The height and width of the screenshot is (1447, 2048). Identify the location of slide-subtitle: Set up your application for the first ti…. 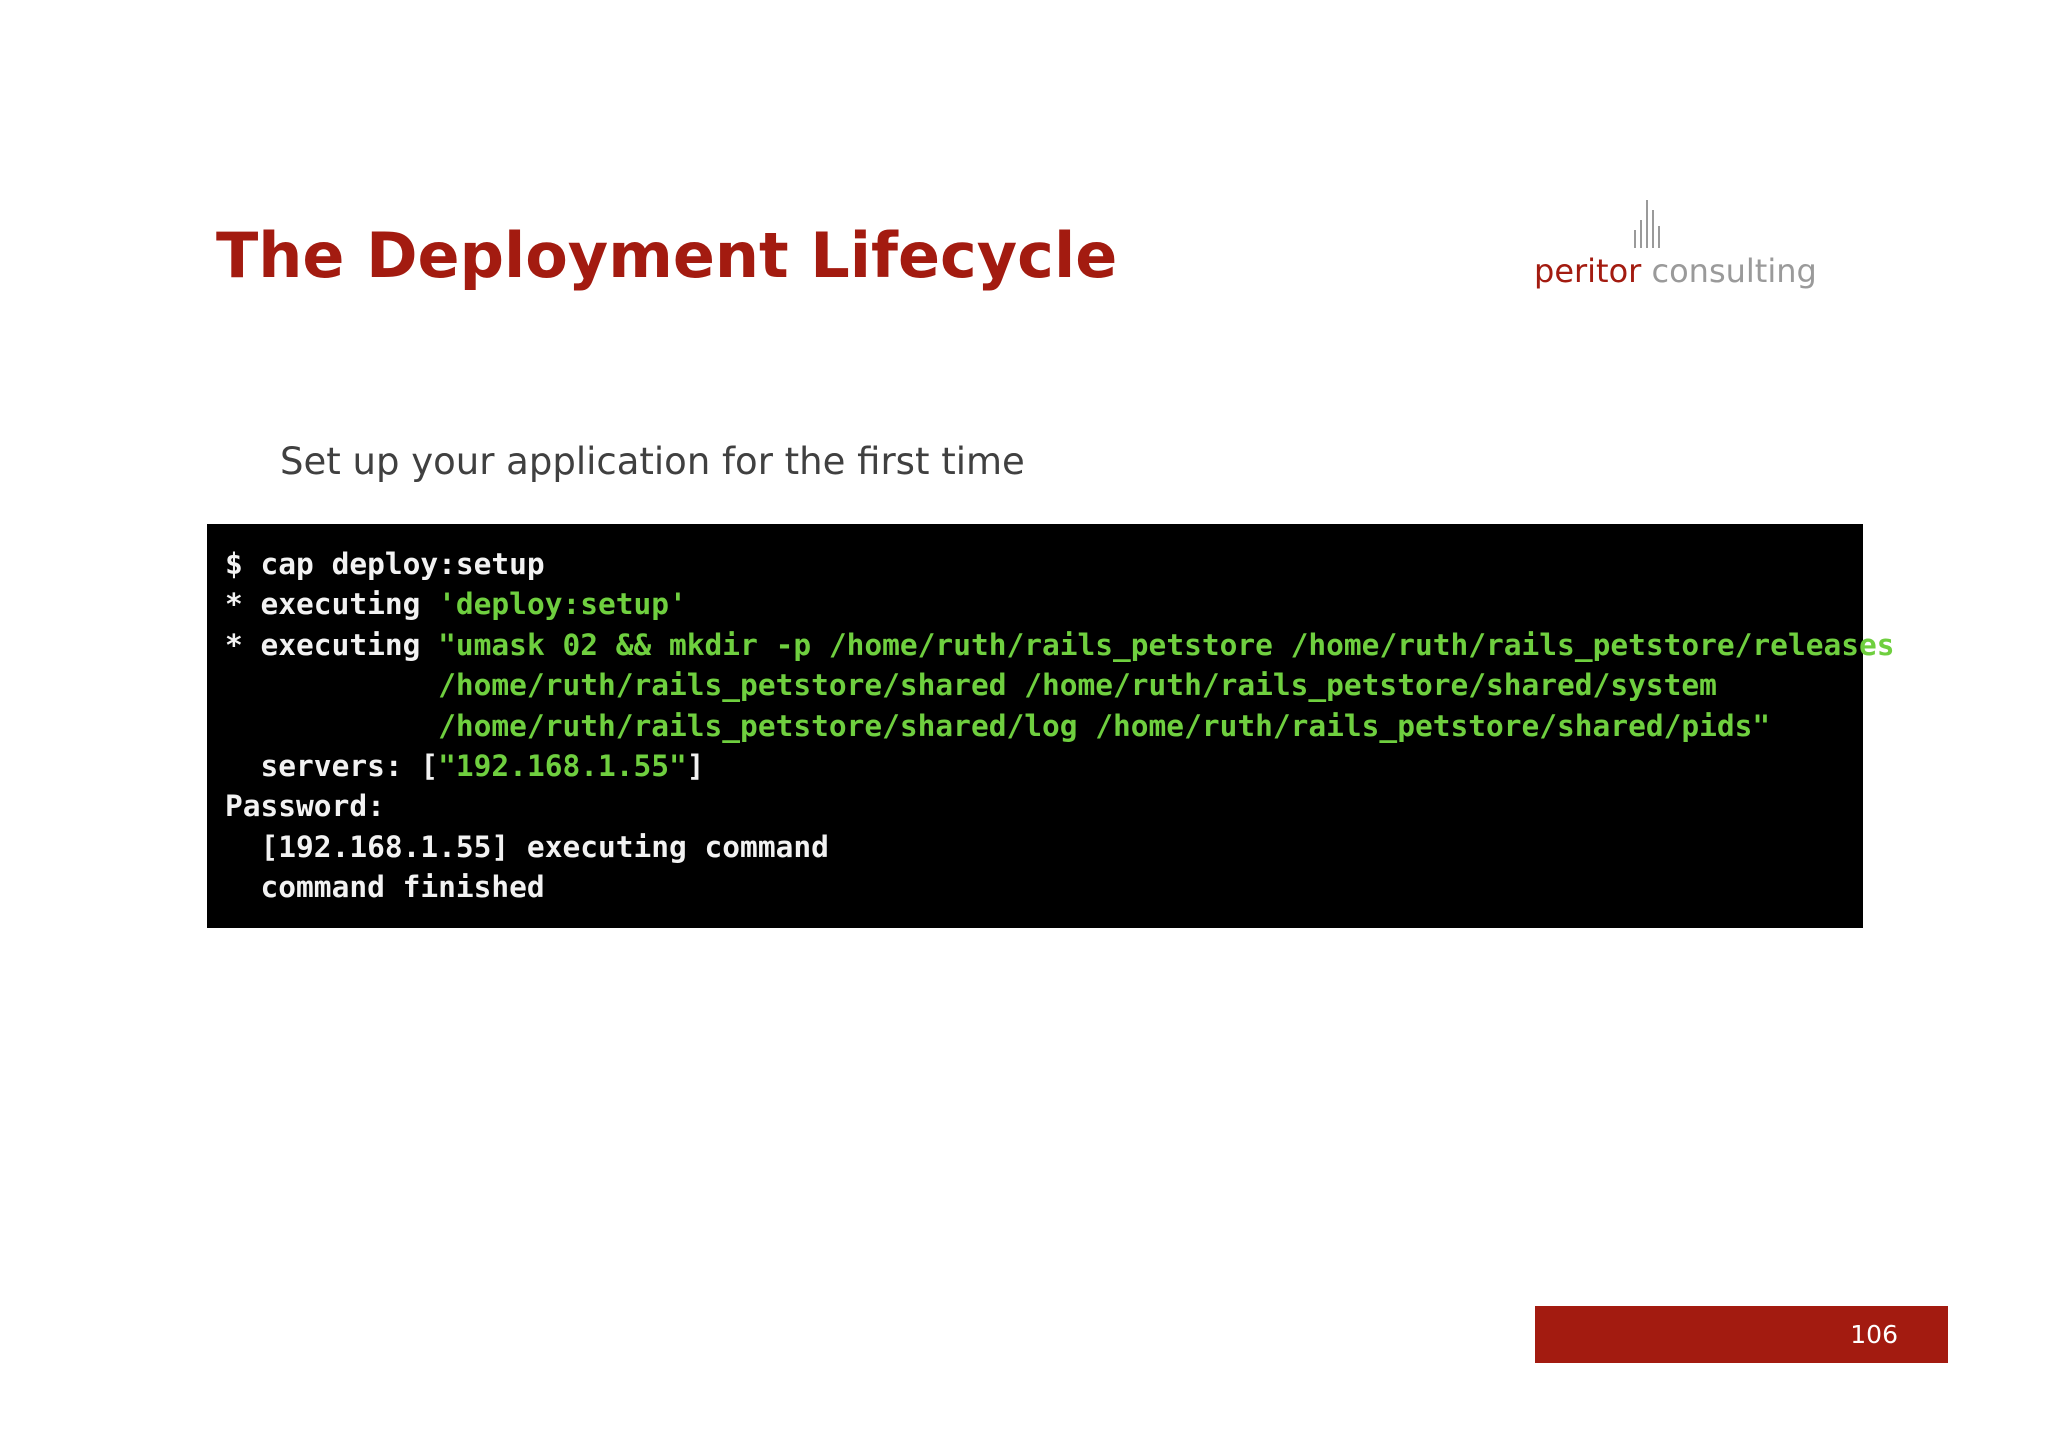
(652, 461).